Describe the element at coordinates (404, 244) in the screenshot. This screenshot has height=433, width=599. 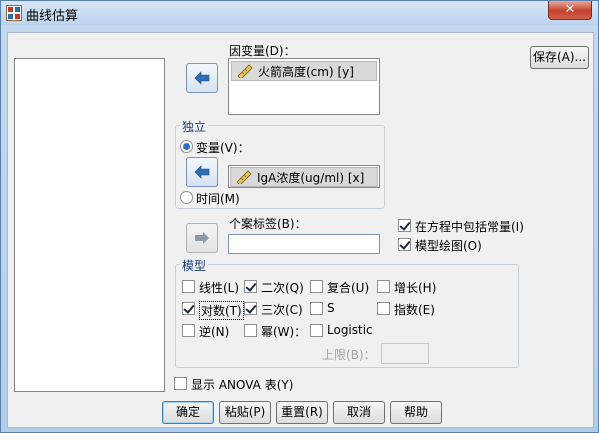
I see `plot-models-checkbox` at that location.